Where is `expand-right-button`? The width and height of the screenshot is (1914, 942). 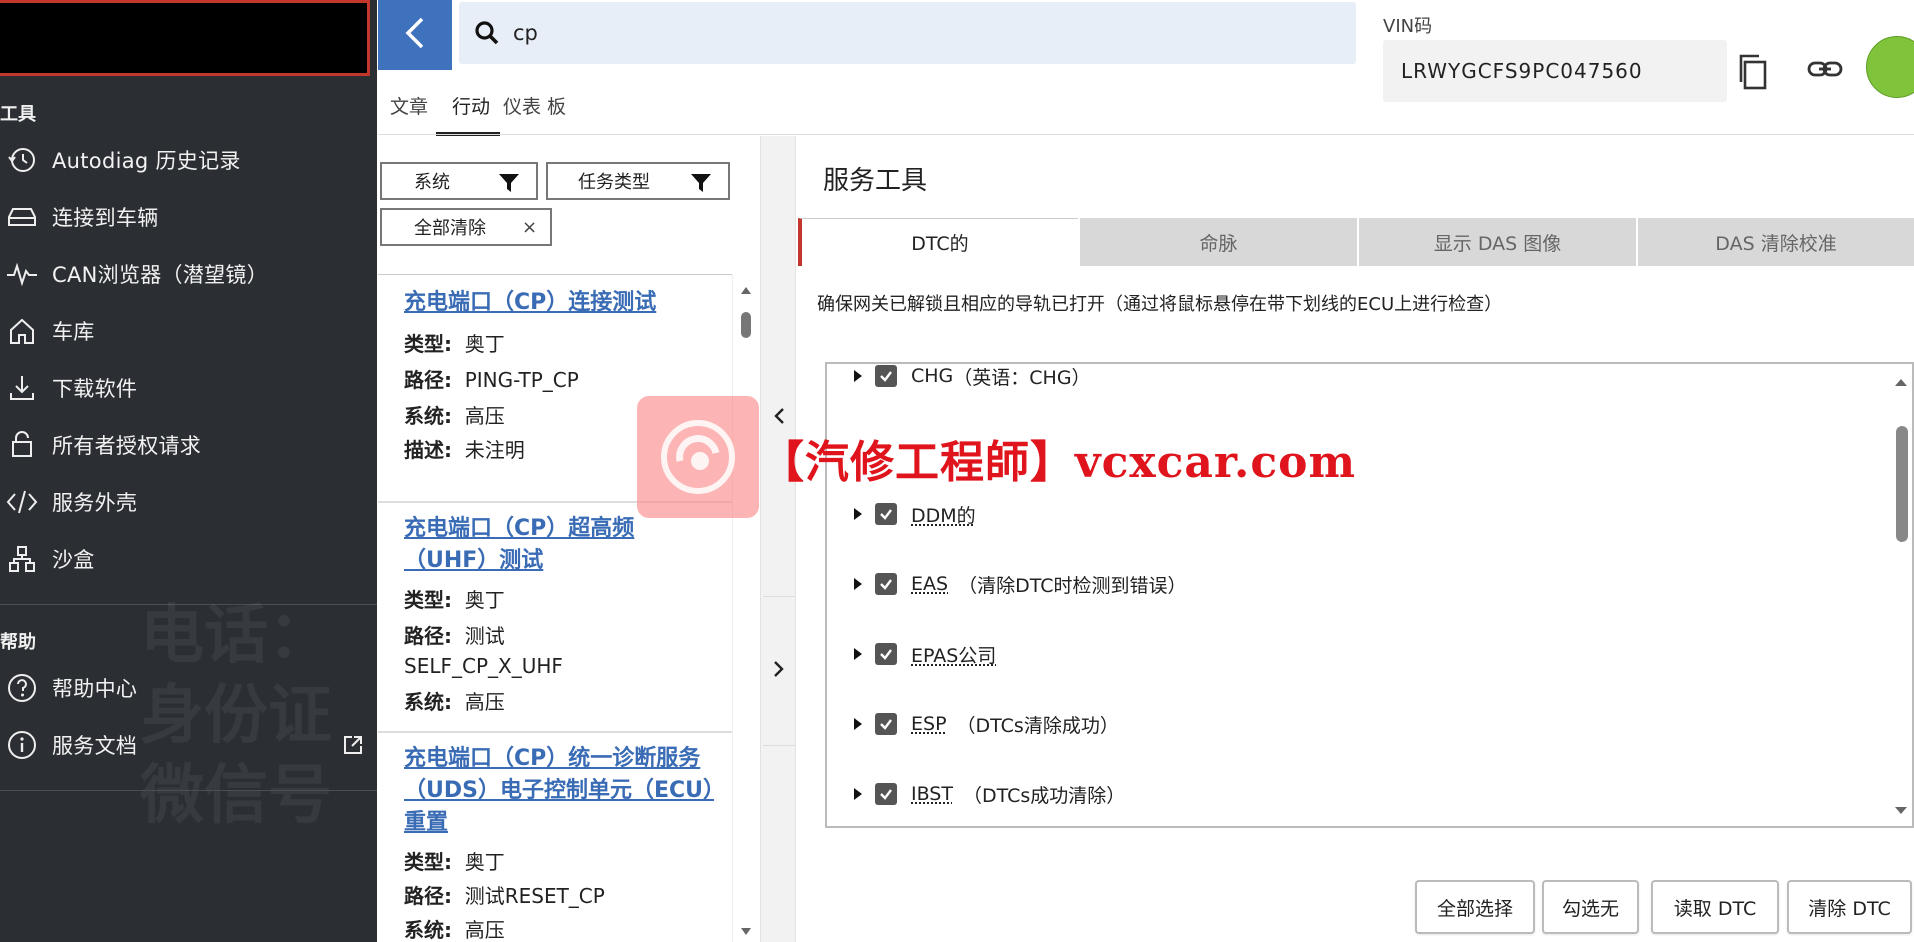
expand-right-button is located at coordinates (779, 671).